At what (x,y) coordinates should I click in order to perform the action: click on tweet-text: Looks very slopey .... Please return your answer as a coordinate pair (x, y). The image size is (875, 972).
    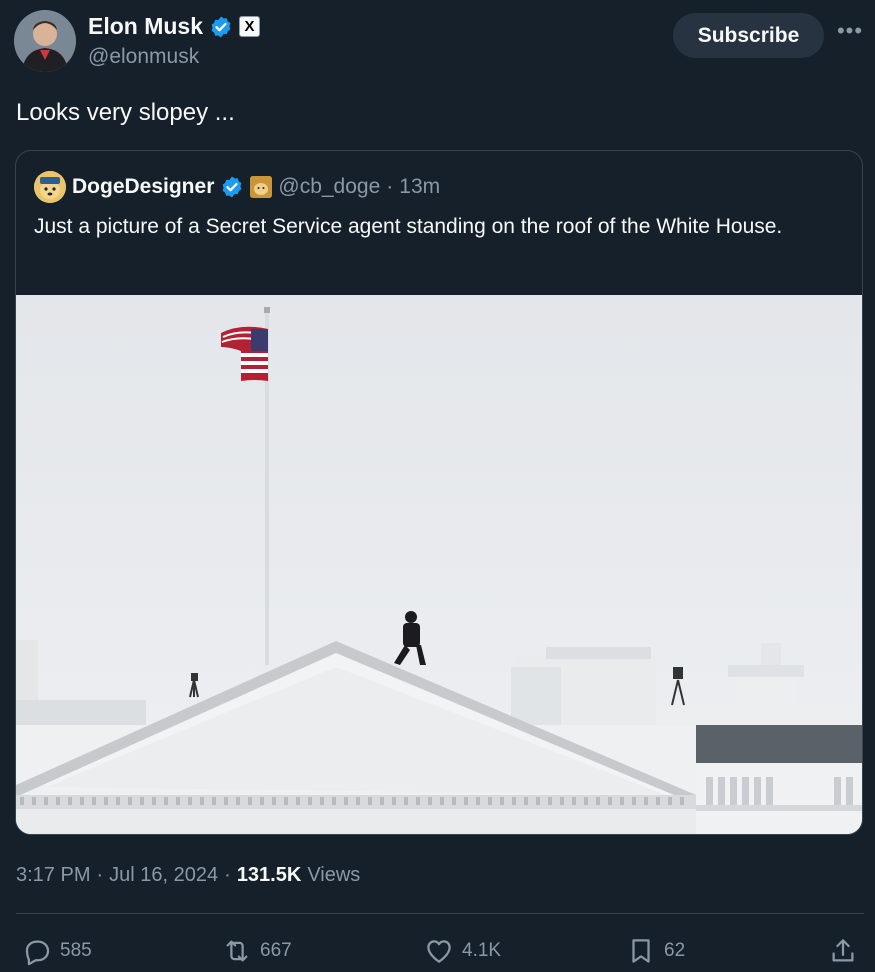
    Looking at the image, I should click on (125, 112).